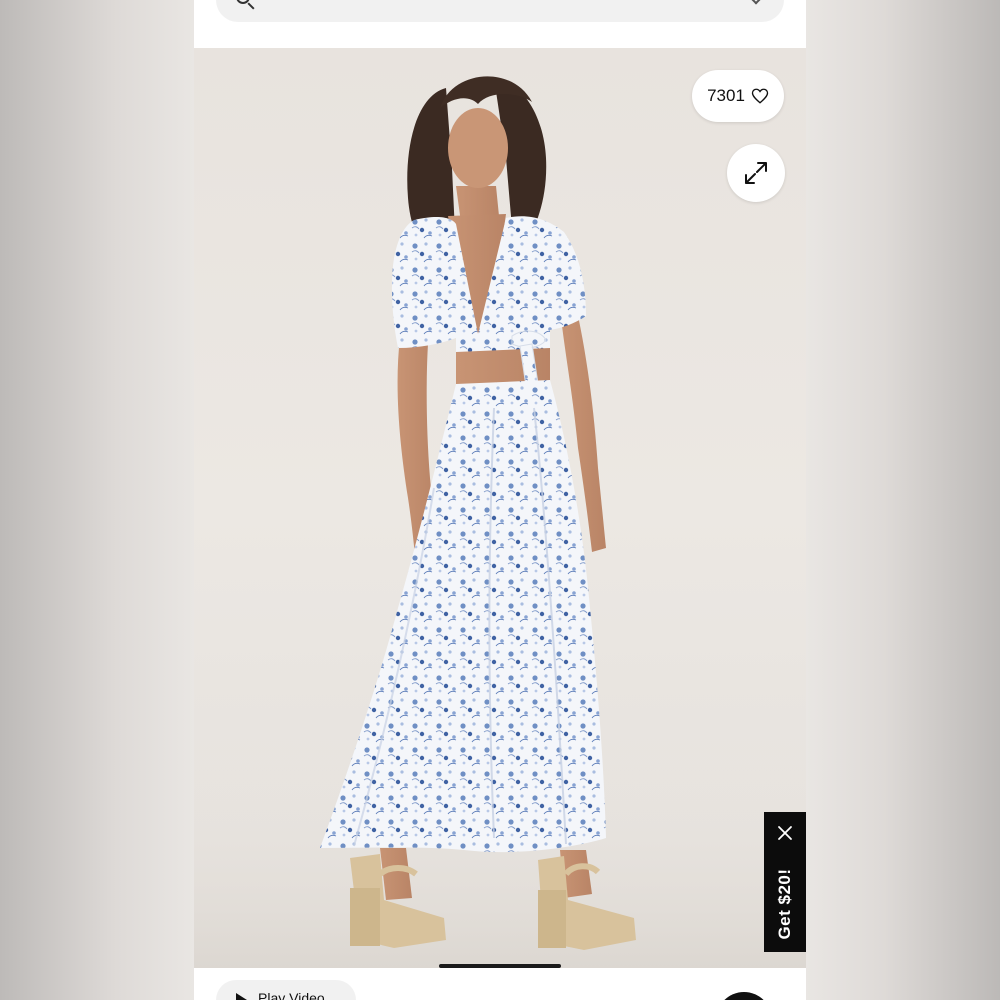 The width and height of the screenshot is (1000, 1000). I want to click on expand-icon, so click(756, 173).